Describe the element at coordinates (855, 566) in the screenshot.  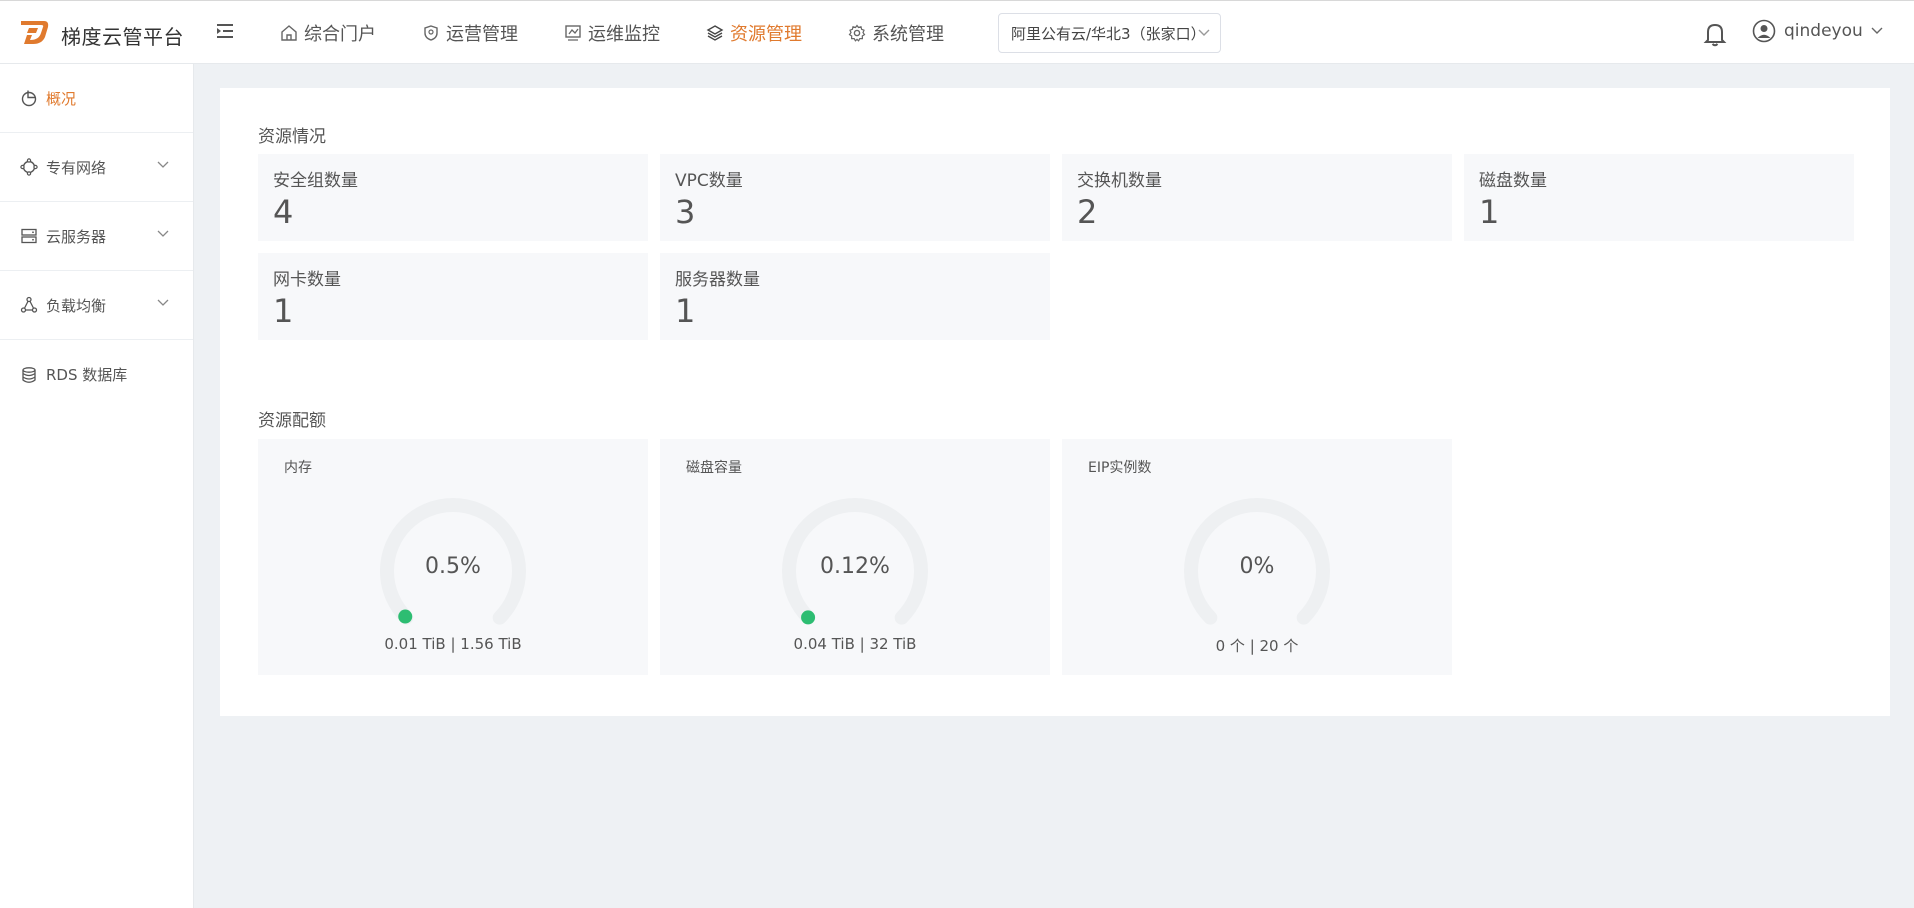
I see `gauge-percent: 0.12%` at that location.